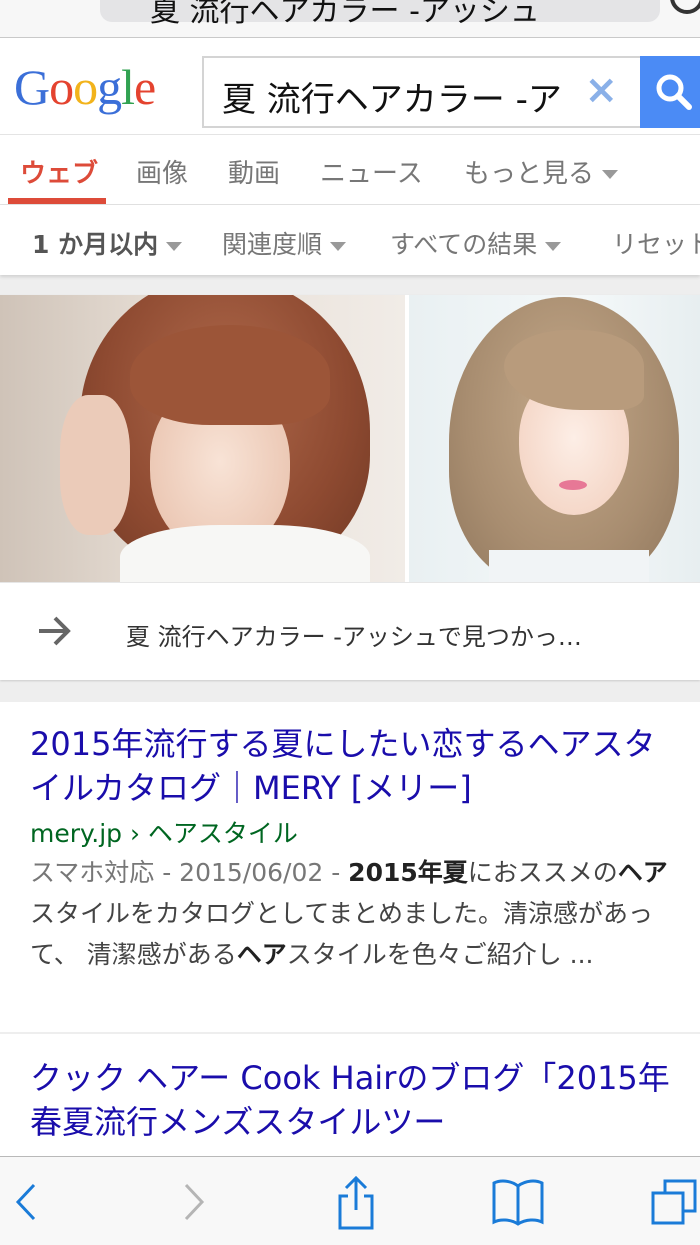 Image resolution: width=700 pixels, height=1245 pixels. Describe the element at coordinates (272, 244) in the screenshot. I see `filter-sort-label: 関連度順` at that location.